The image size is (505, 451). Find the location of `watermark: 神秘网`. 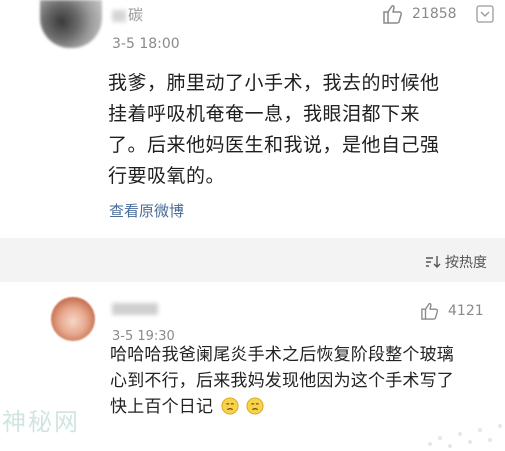

watermark: 神秘网 is located at coordinates (41, 422).